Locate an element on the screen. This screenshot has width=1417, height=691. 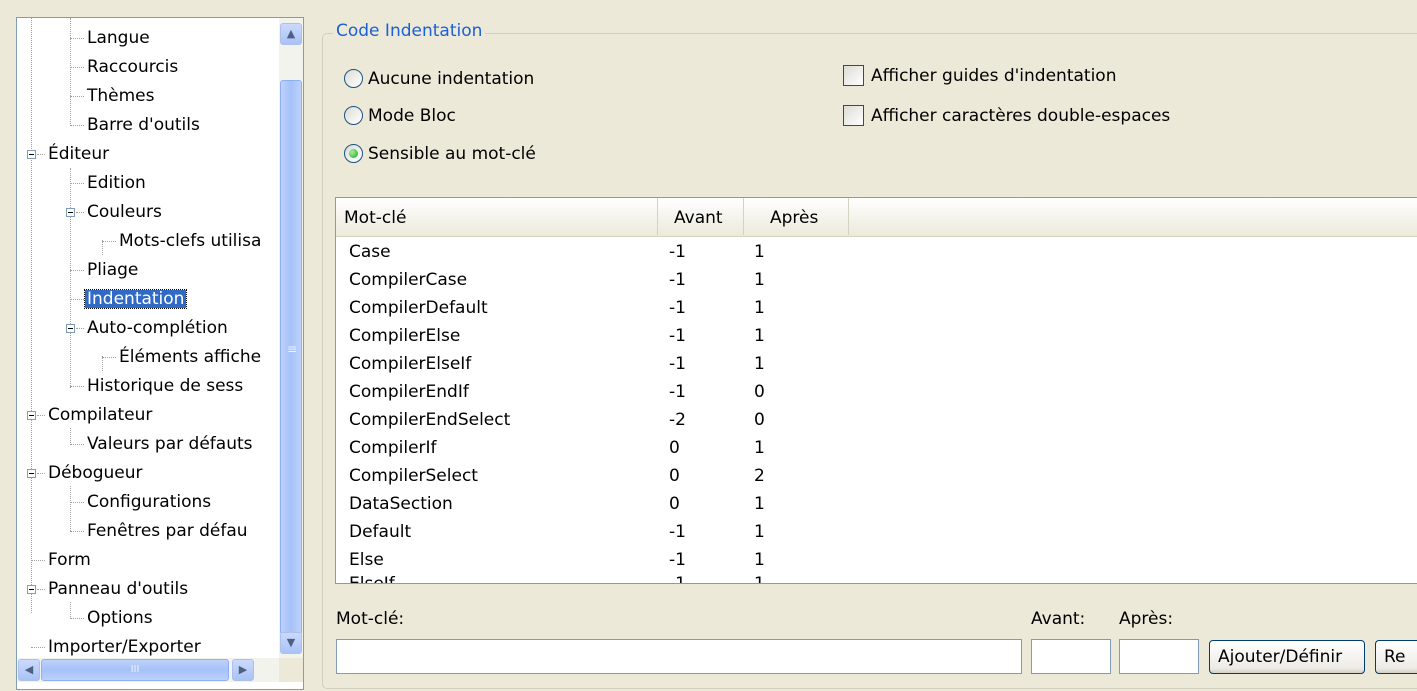
radio-circle-checked is located at coordinates (353, 153).